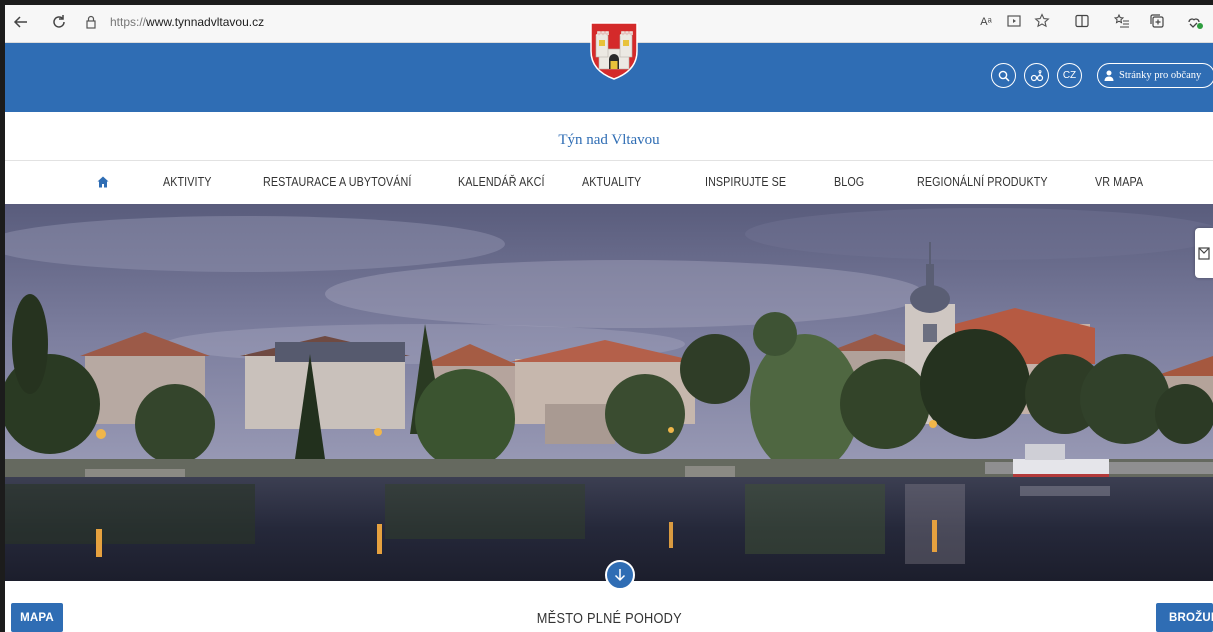 This screenshot has height=632, width=1213. What do you see at coordinates (1042, 22) in the screenshot?
I see `favorite-star-icon` at bounding box center [1042, 22].